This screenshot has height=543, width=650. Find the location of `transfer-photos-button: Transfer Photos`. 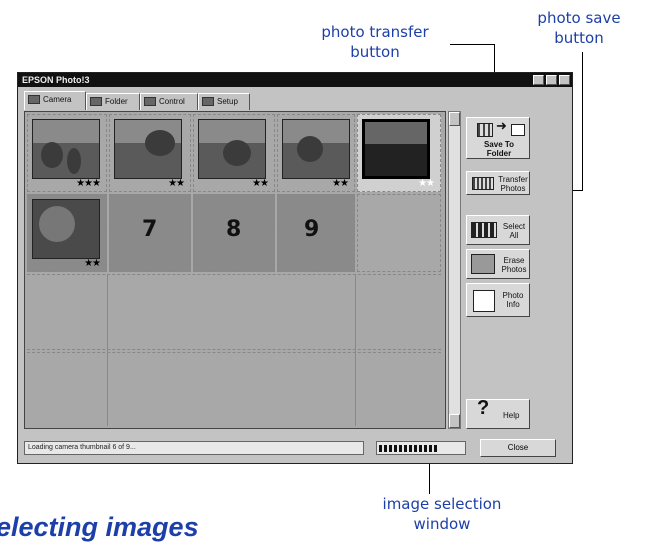

transfer-photos-button: Transfer Photos is located at coordinates (498, 183).